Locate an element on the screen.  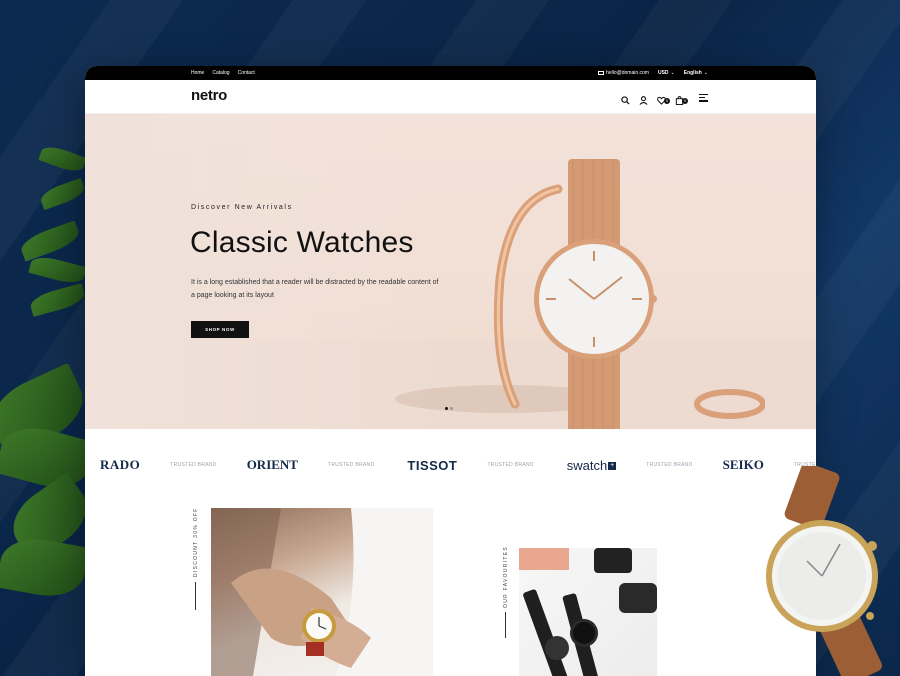
brand-swatch: swatch + is located at coordinates (591, 465).